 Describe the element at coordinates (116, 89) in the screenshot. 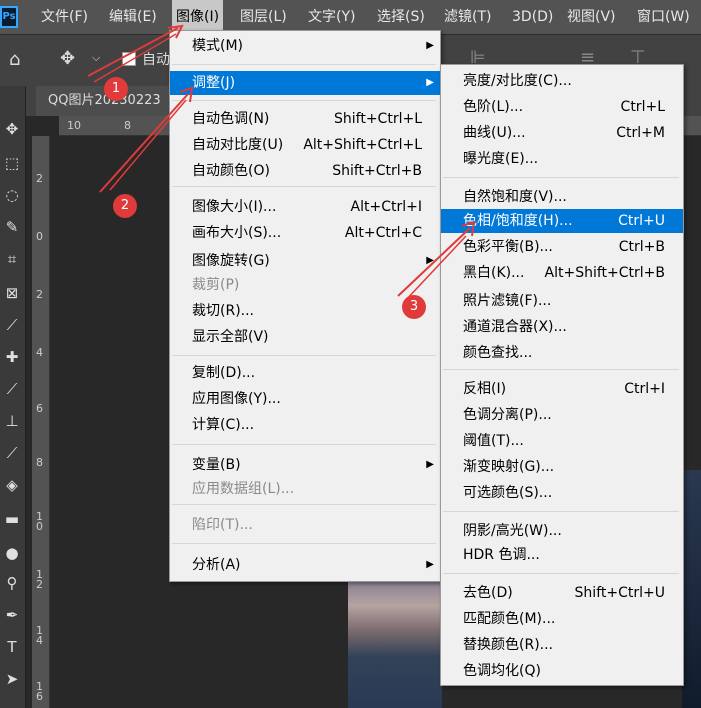

I see `step-badge-1: 1` at that location.